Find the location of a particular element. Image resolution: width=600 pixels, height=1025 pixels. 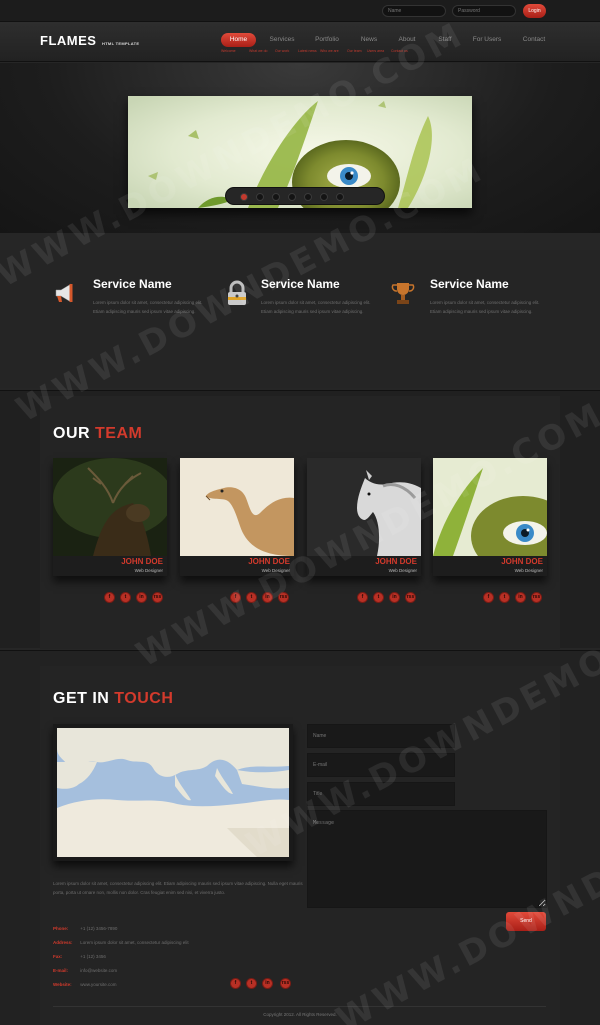

nav-sub-staff: Our team is located at coordinates (354, 51).